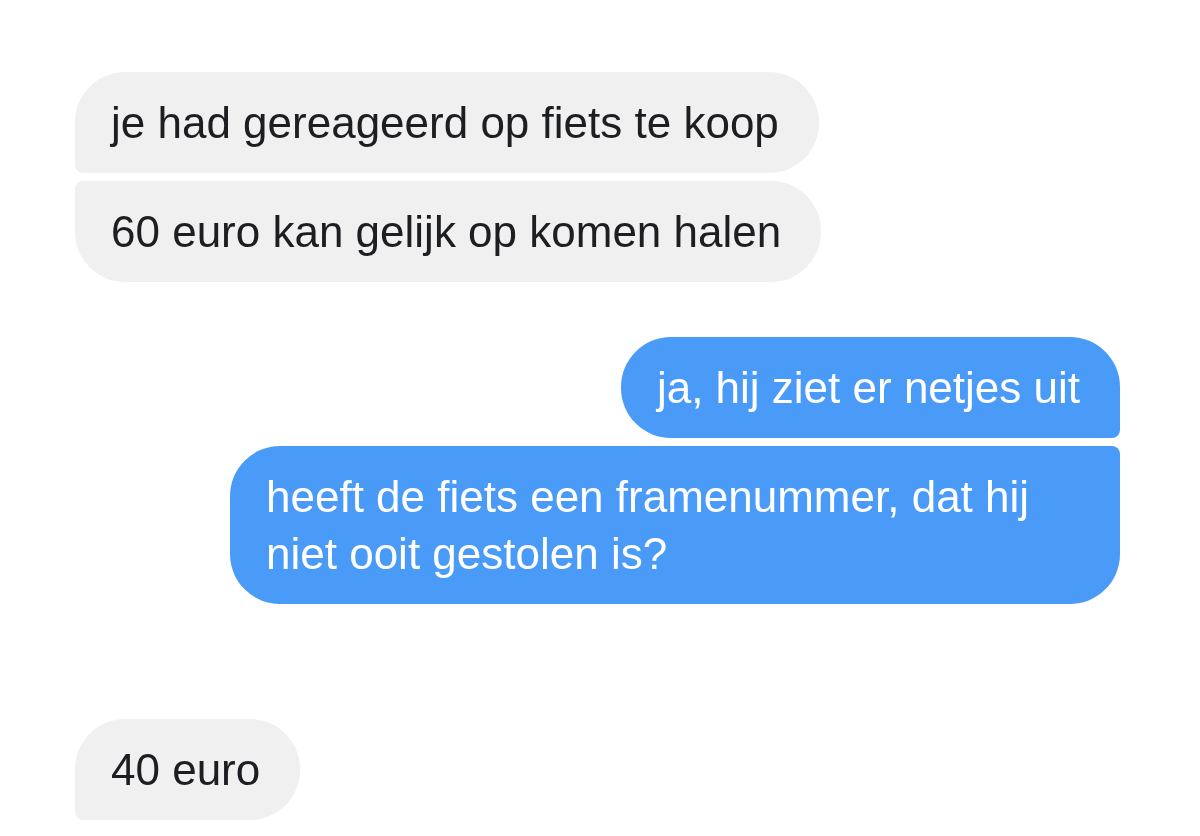  I want to click on received-message-bubble: je had gereageerd op fiets te koop, so click(447, 122).